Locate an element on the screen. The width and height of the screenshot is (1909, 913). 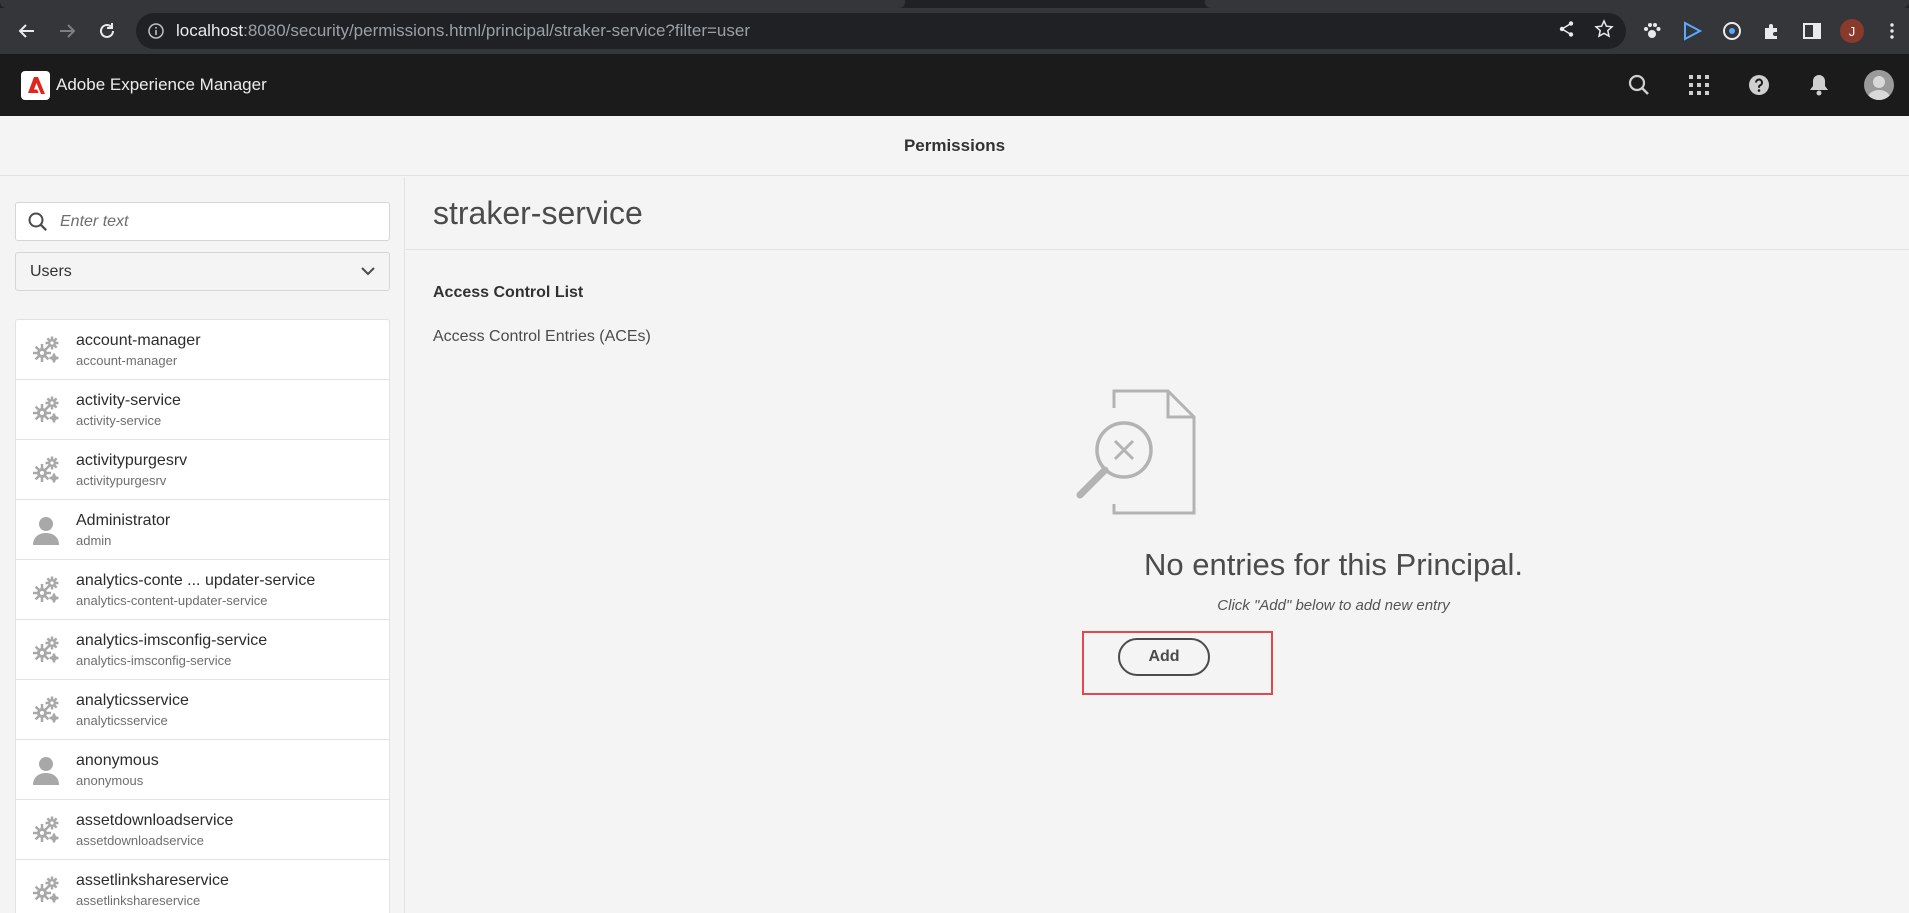
aces-heading: Access Control Entries (ACEs) is located at coordinates (542, 336).